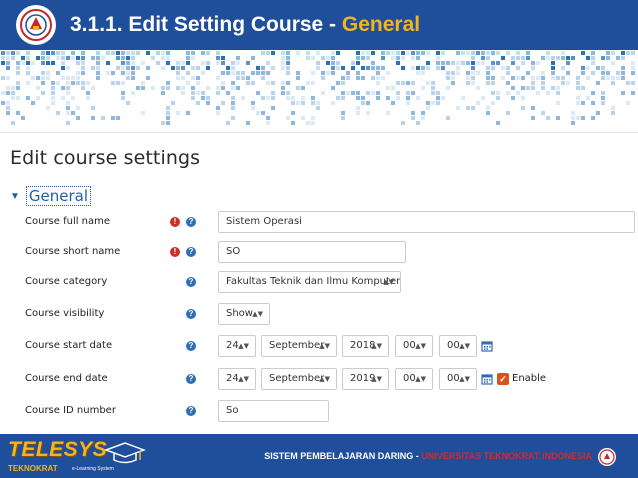 The width and height of the screenshot is (638, 478). Describe the element at coordinates (312, 252) in the screenshot. I see `course-short-name-input: SO` at that location.